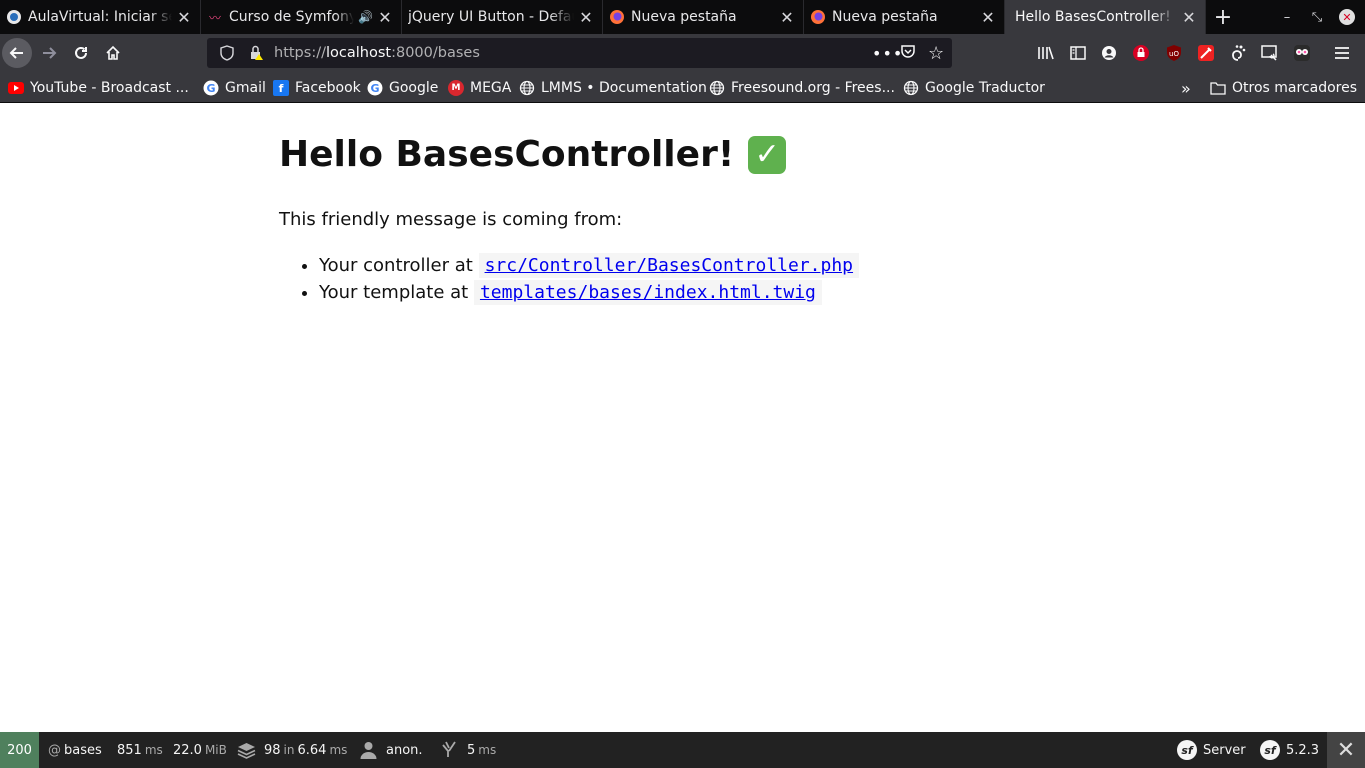  What do you see at coordinates (1270, 750) in the screenshot?
I see `symfony-logo-icon: sf` at bounding box center [1270, 750].